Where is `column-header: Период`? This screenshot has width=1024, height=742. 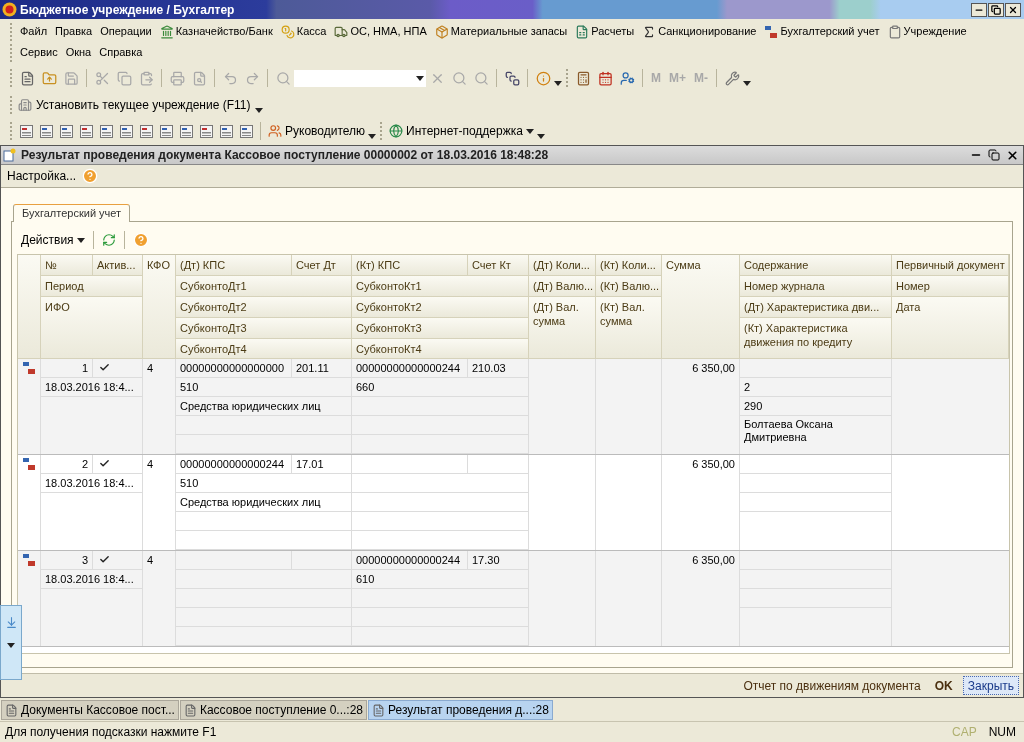 column-header: Период is located at coordinates (92, 286).